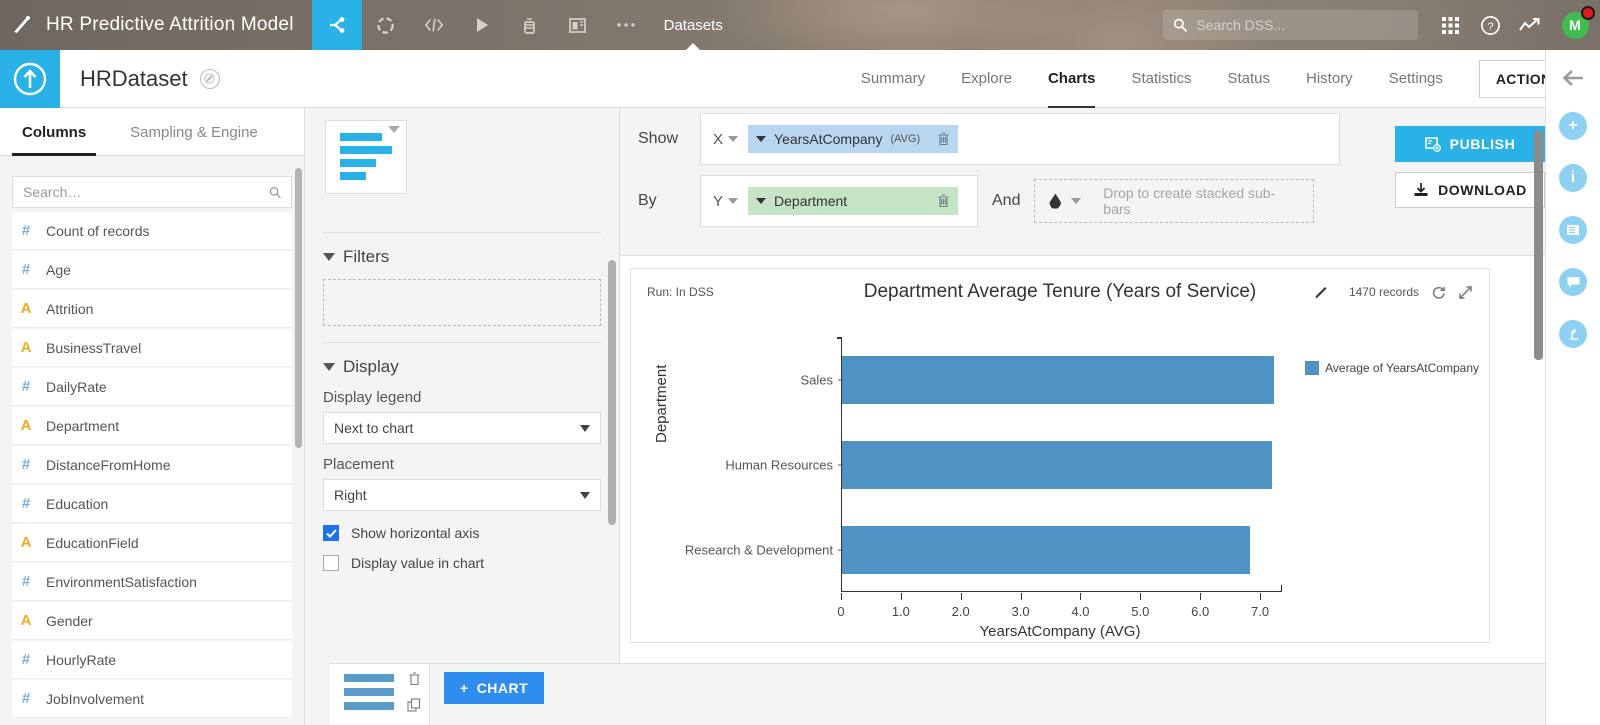  What do you see at coordinates (1248, 79) in the screenshot?
I see `tab-status: Status` at bounding box center [1248, 79].